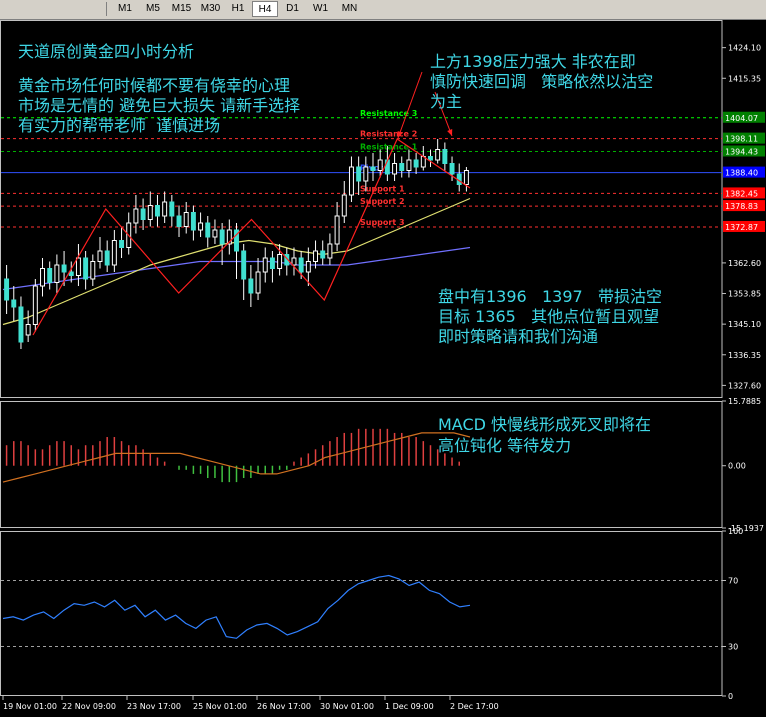 The width and height of the screenshot is (766, 717). Describe the element at coordinates (382, 188) in the screenshot. I see `level-label-4: Support 1` at that location.